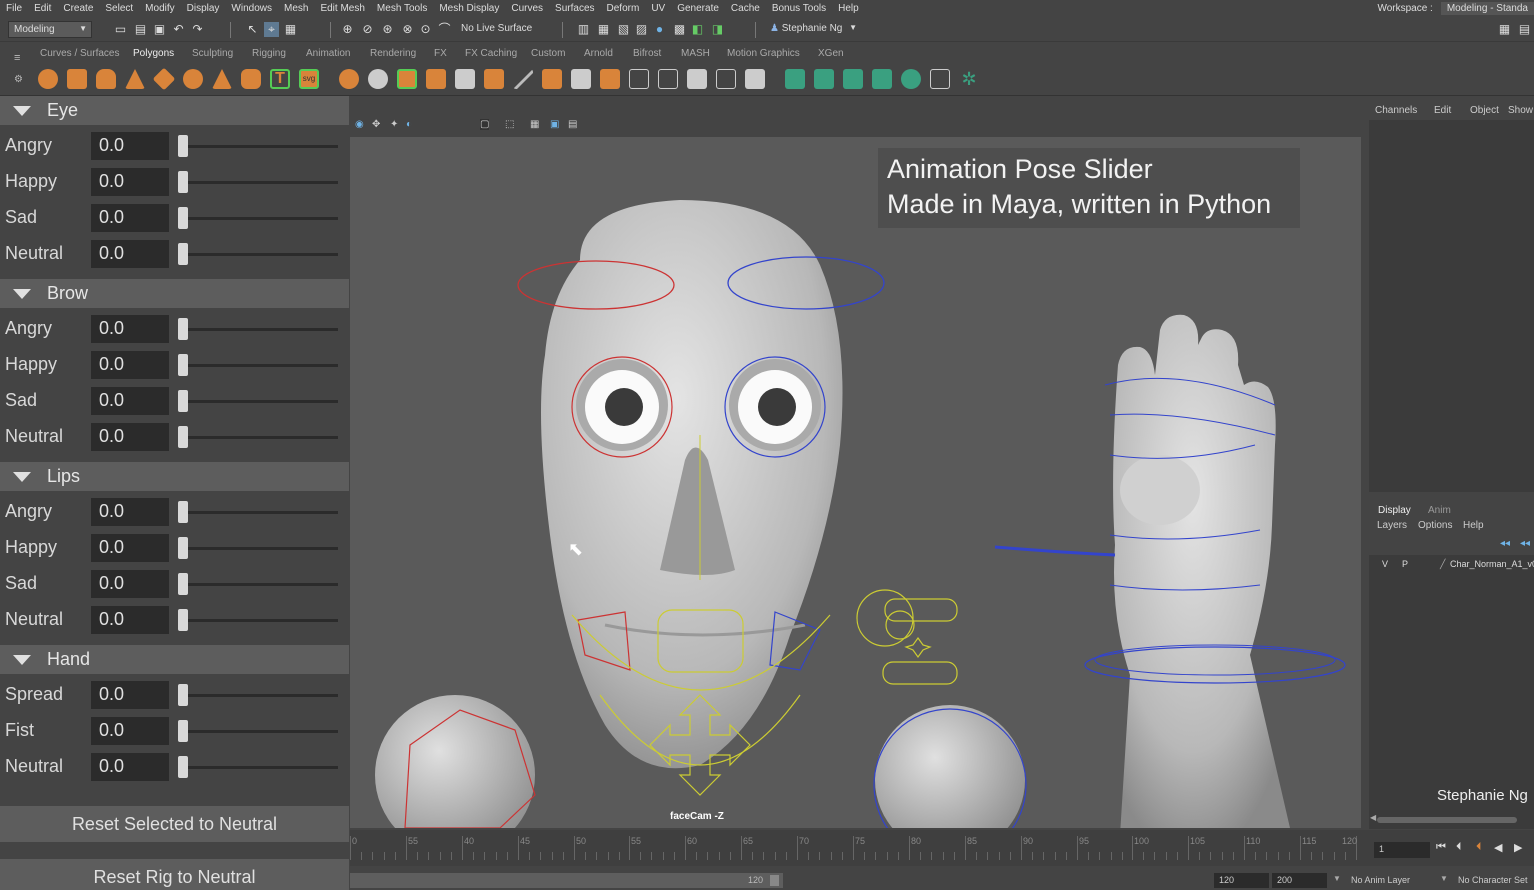  Describe the element at coordinates (1520, 110) in the screenshot. I see `channel-menu-show: Show` at that location.